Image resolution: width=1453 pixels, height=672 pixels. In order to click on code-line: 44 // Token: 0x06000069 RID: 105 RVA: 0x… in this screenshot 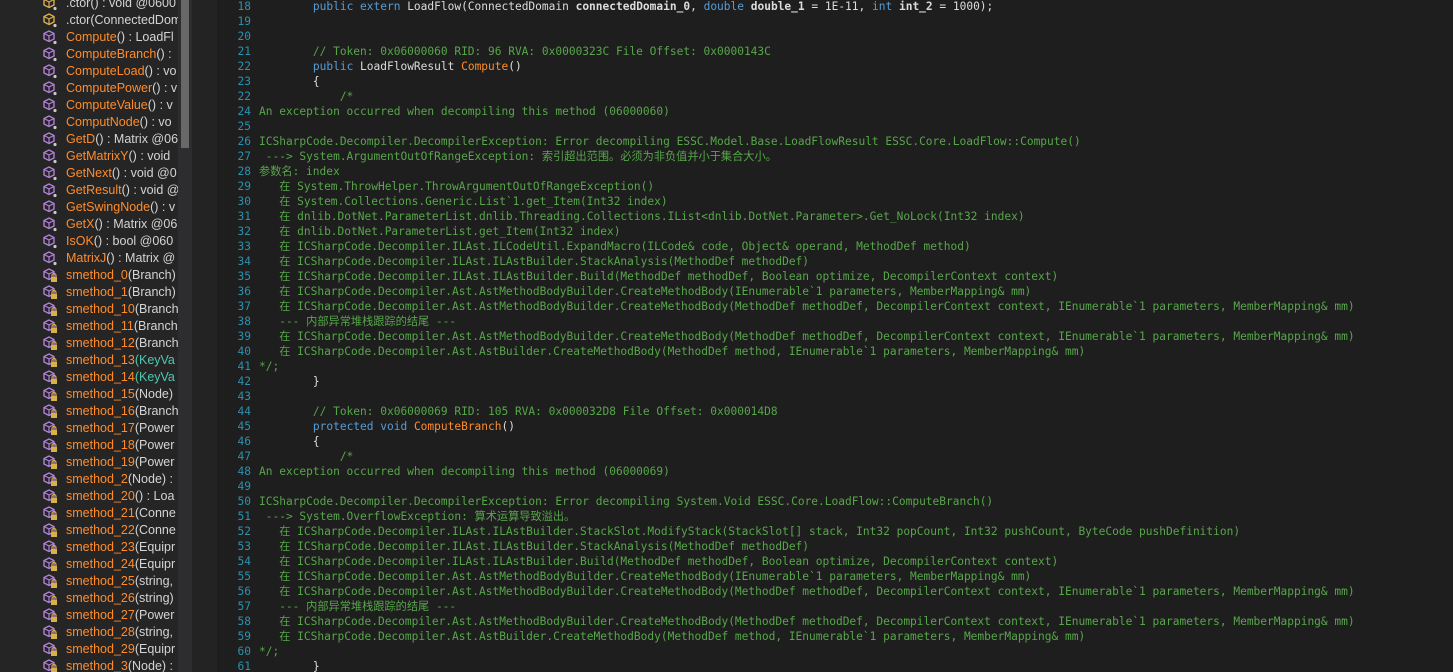, I will do `click(835, 411)`.